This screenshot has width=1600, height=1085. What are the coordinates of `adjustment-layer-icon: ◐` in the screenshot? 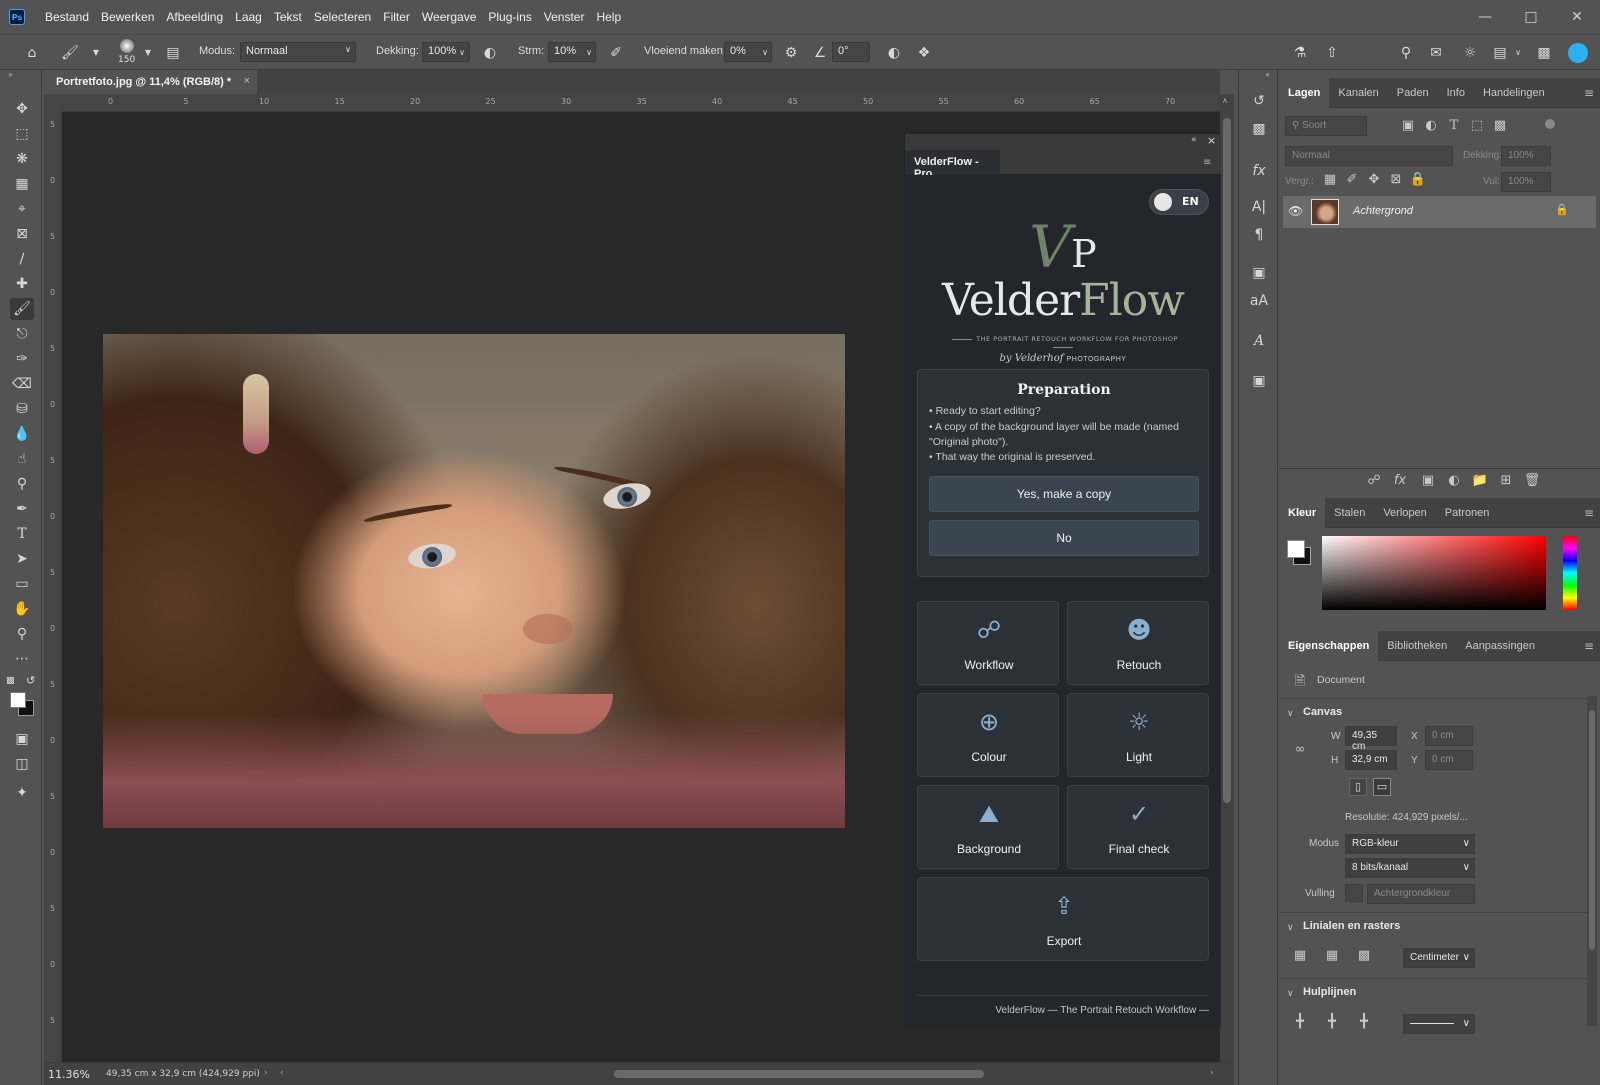 It's located at (1454, 480).